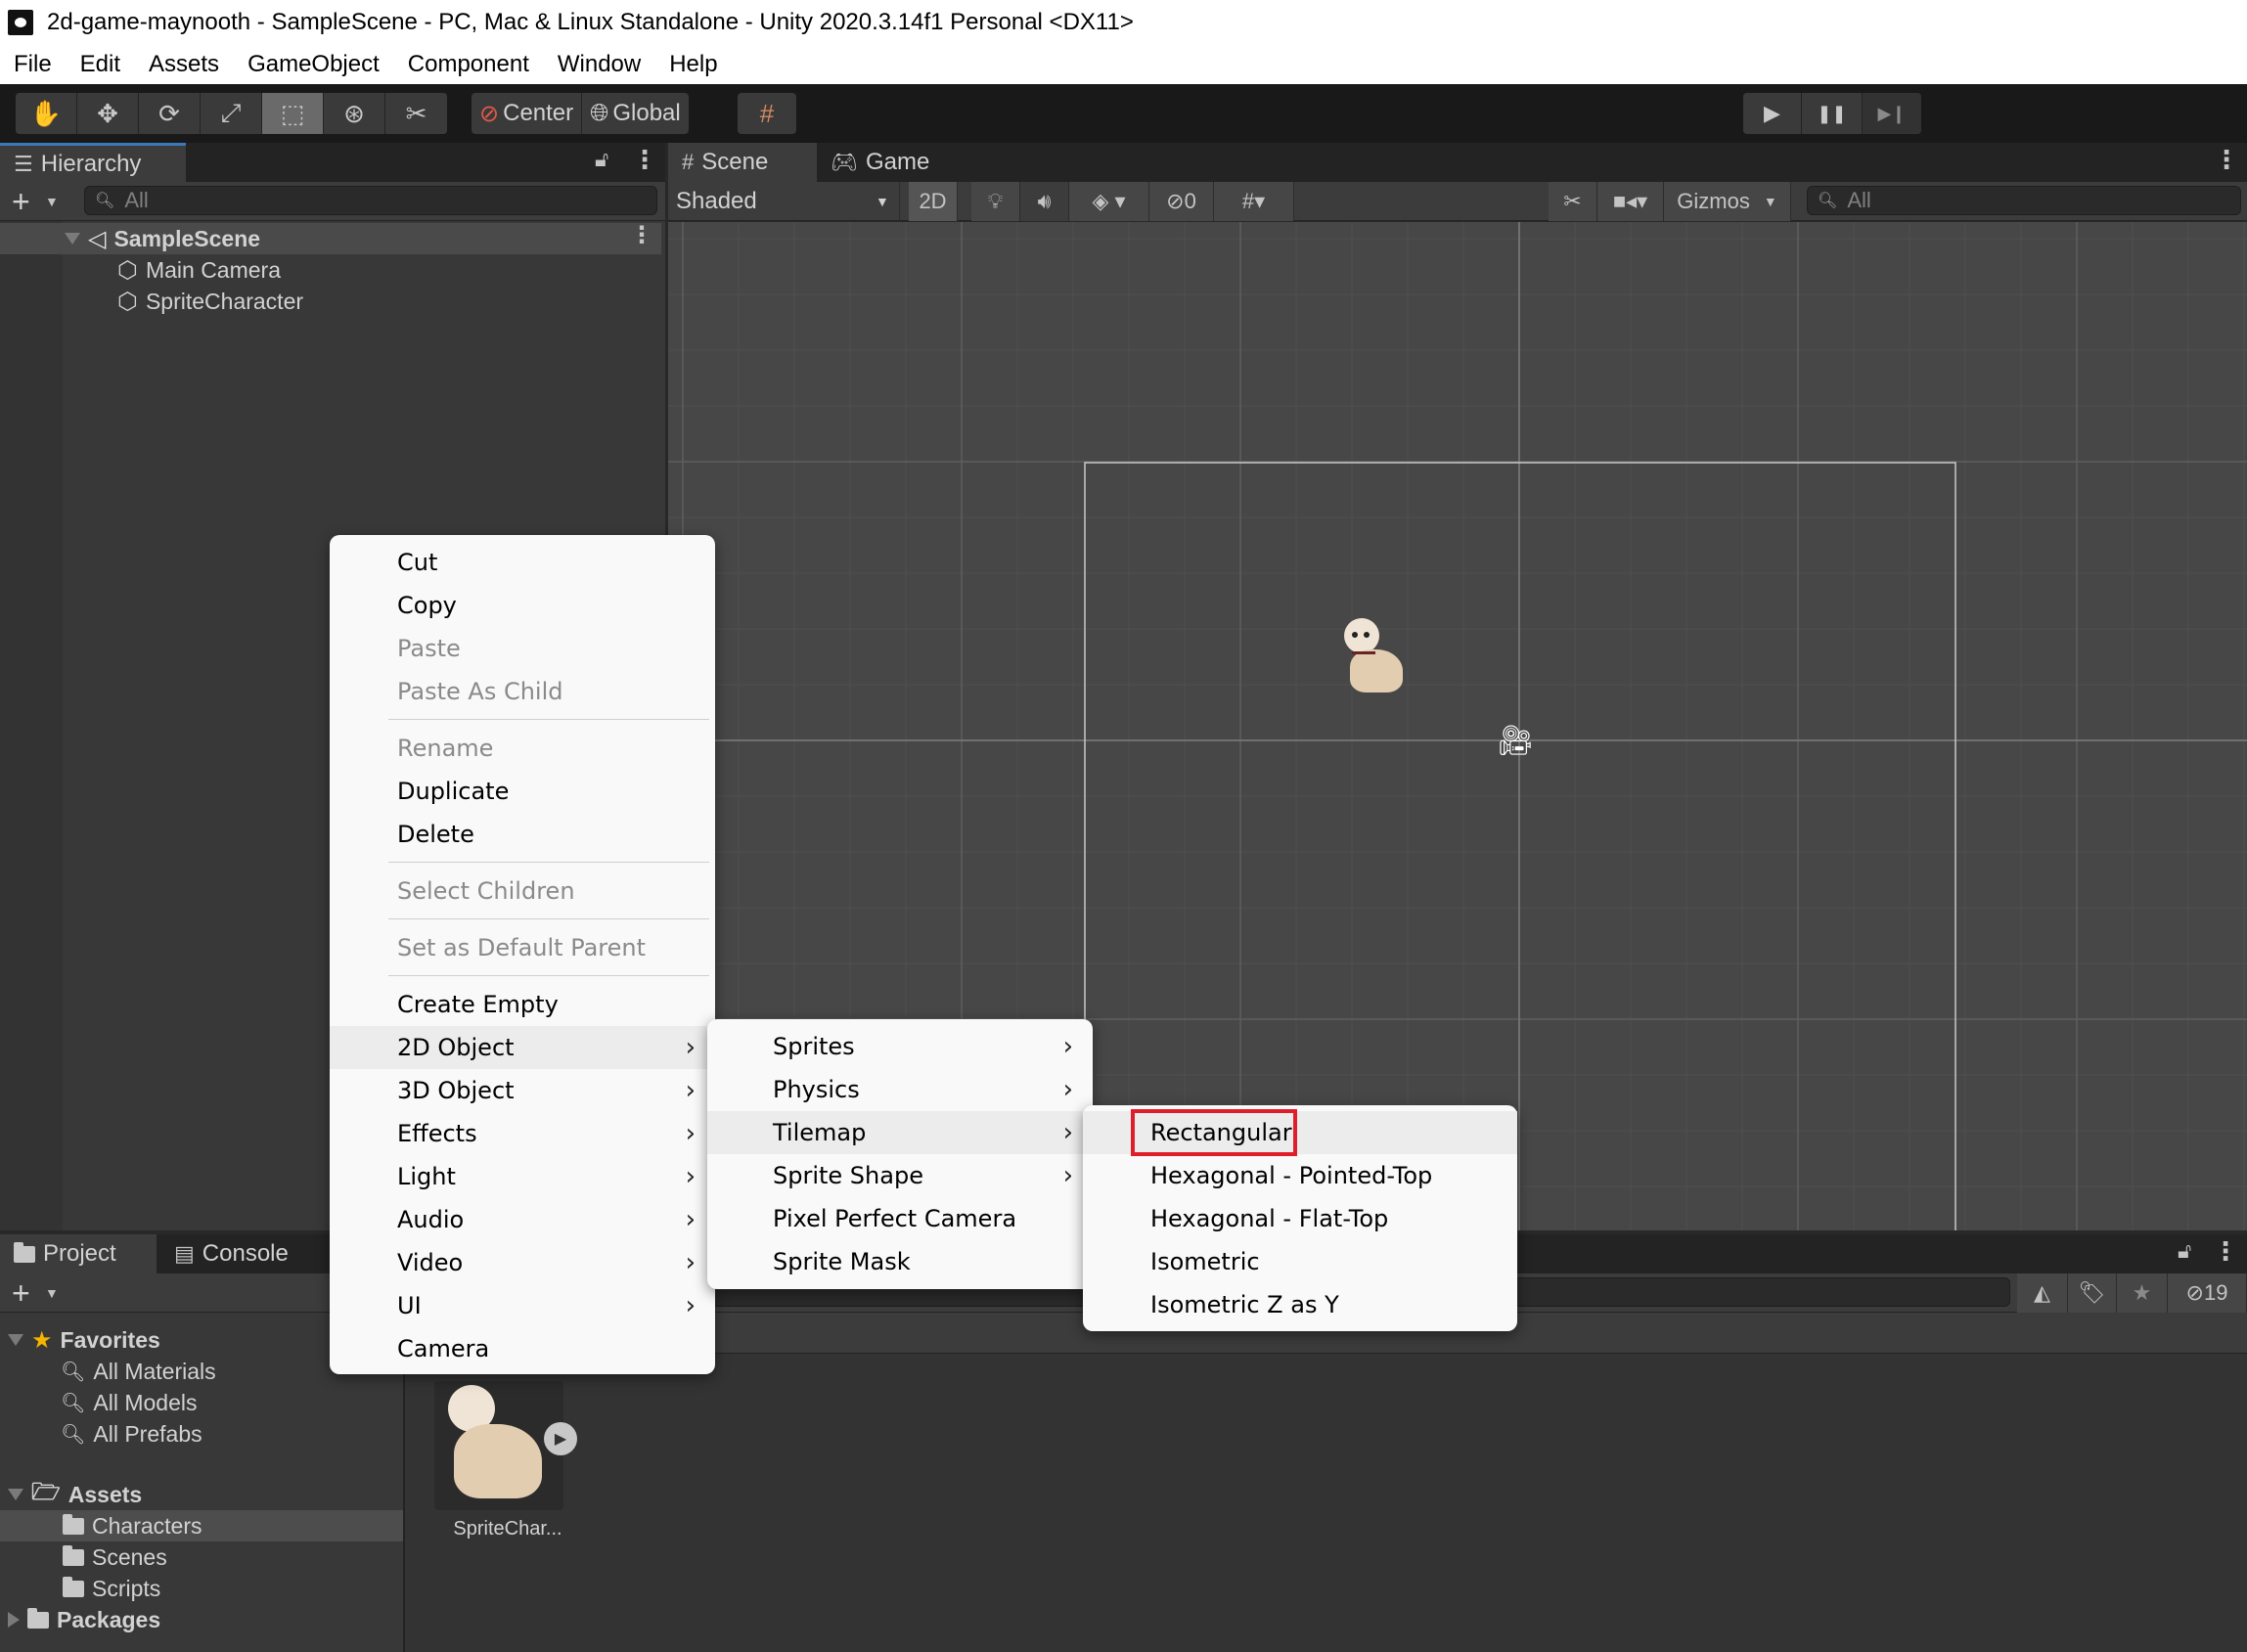  Describe the element at coordinates (14, 1620) in the screenshot. I see `collapse-arrow-icon` at that location.